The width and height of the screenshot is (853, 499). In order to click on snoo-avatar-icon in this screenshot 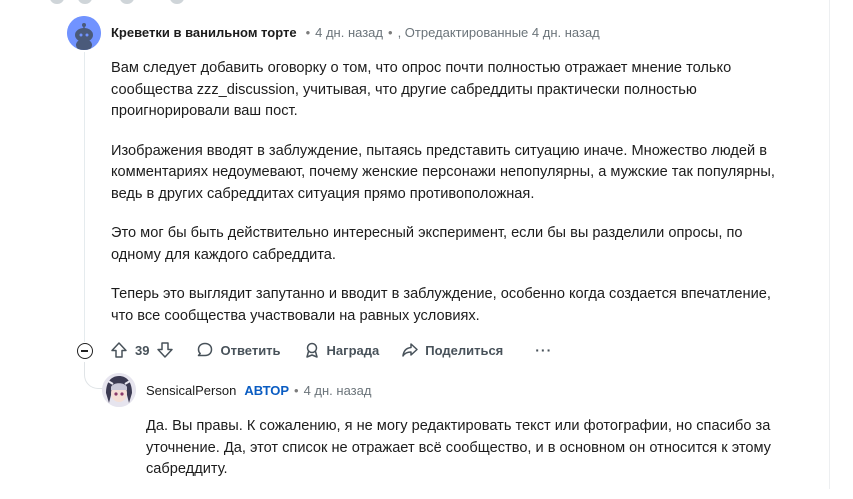, I will do `click(84, 33)`.